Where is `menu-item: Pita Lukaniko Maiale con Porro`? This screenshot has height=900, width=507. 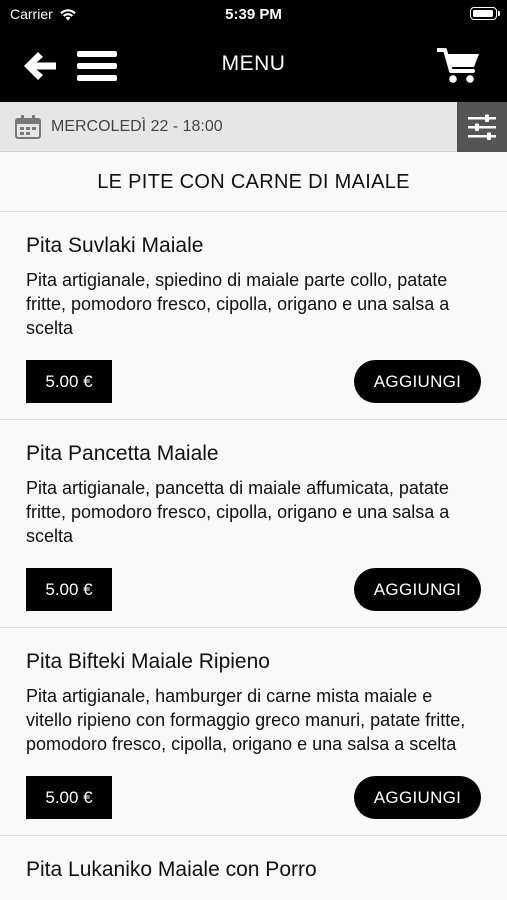 menu-item: Pita Lukaniko Maiale con Porro is located at coordinates (253, 868).